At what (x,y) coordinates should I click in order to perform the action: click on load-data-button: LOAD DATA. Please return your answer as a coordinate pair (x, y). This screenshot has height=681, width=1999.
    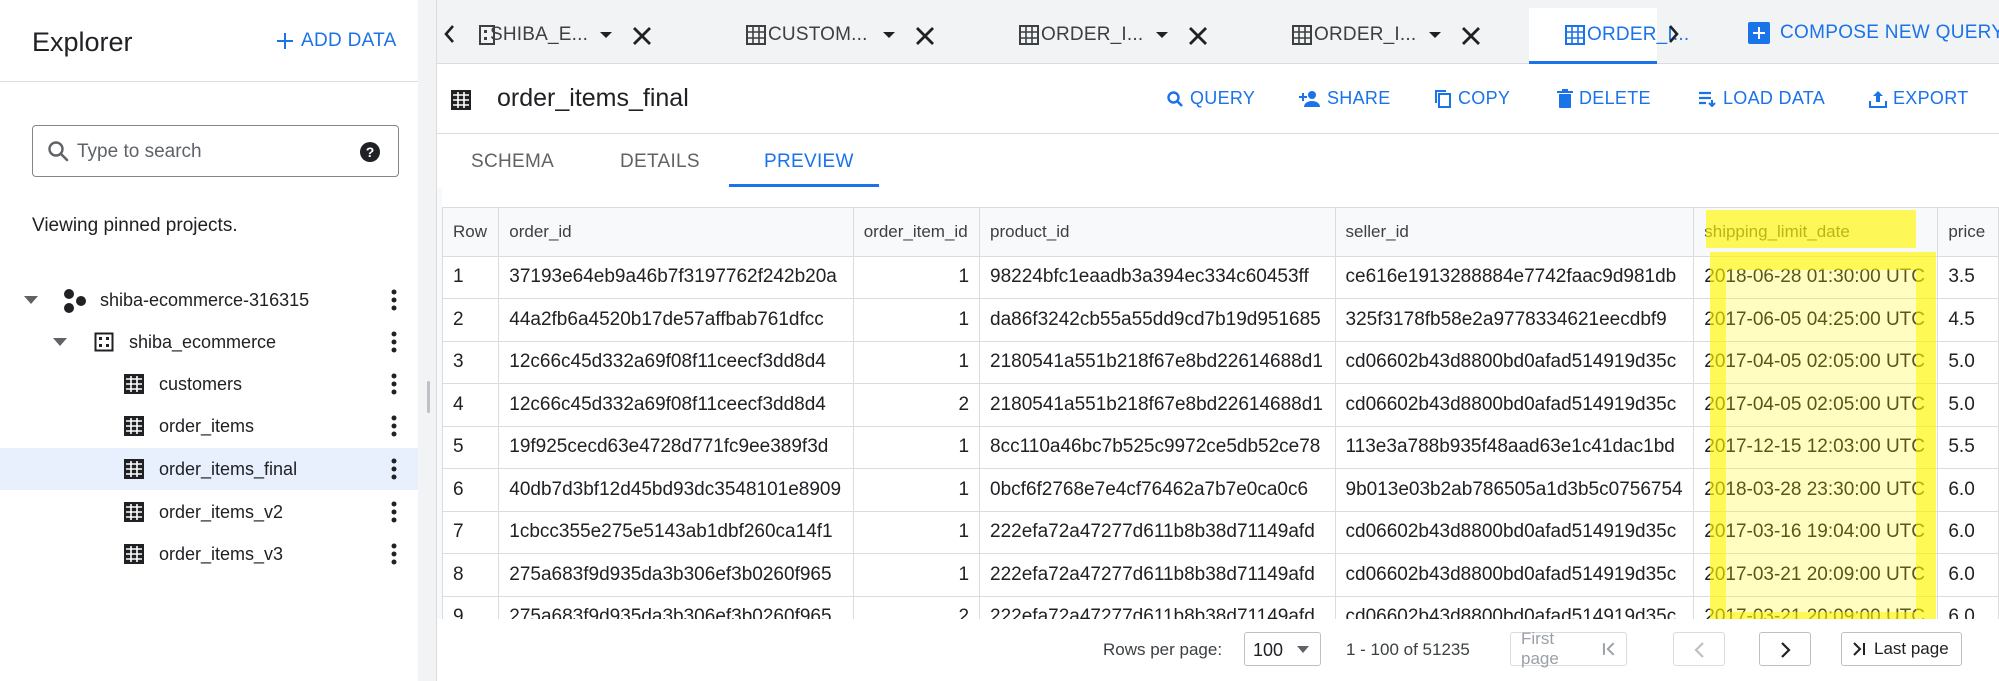
    Looking at the image, I should click on (1762, 98).